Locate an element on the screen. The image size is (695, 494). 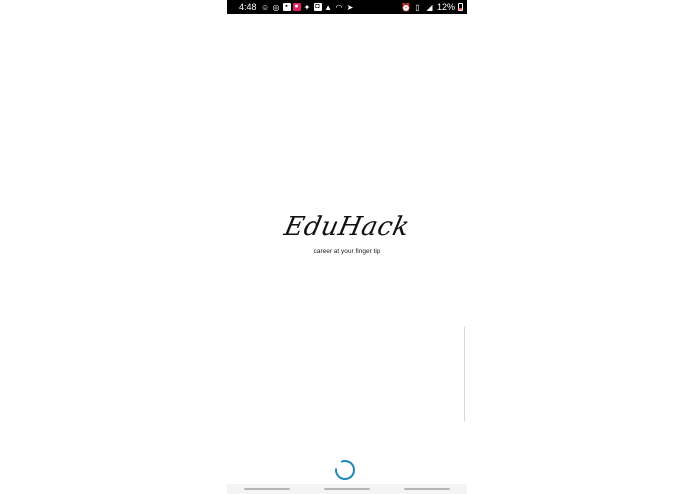
loading-spinner-icon is located at coordinates (345, 470).